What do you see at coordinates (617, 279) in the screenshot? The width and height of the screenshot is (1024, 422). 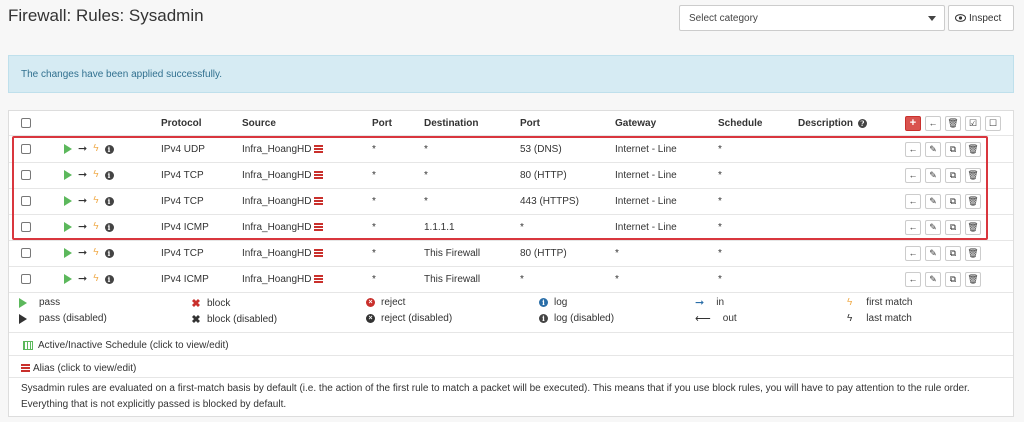 I see `gateway-cell: *` at bounding box center [617, 279].